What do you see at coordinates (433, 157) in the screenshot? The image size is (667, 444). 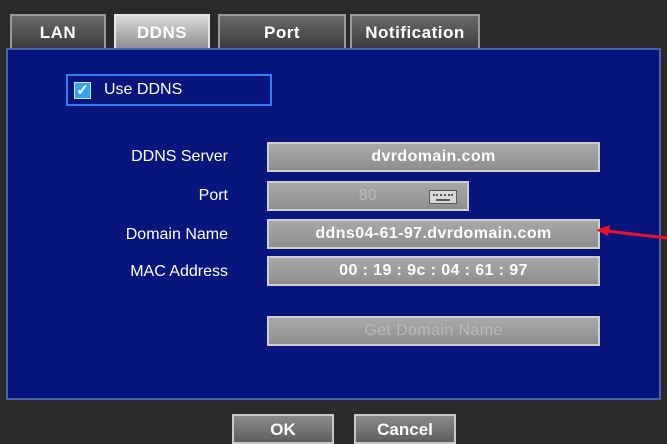 I see `ddns-server-field: dvrdomain.com` at bounding box center [433, 157].